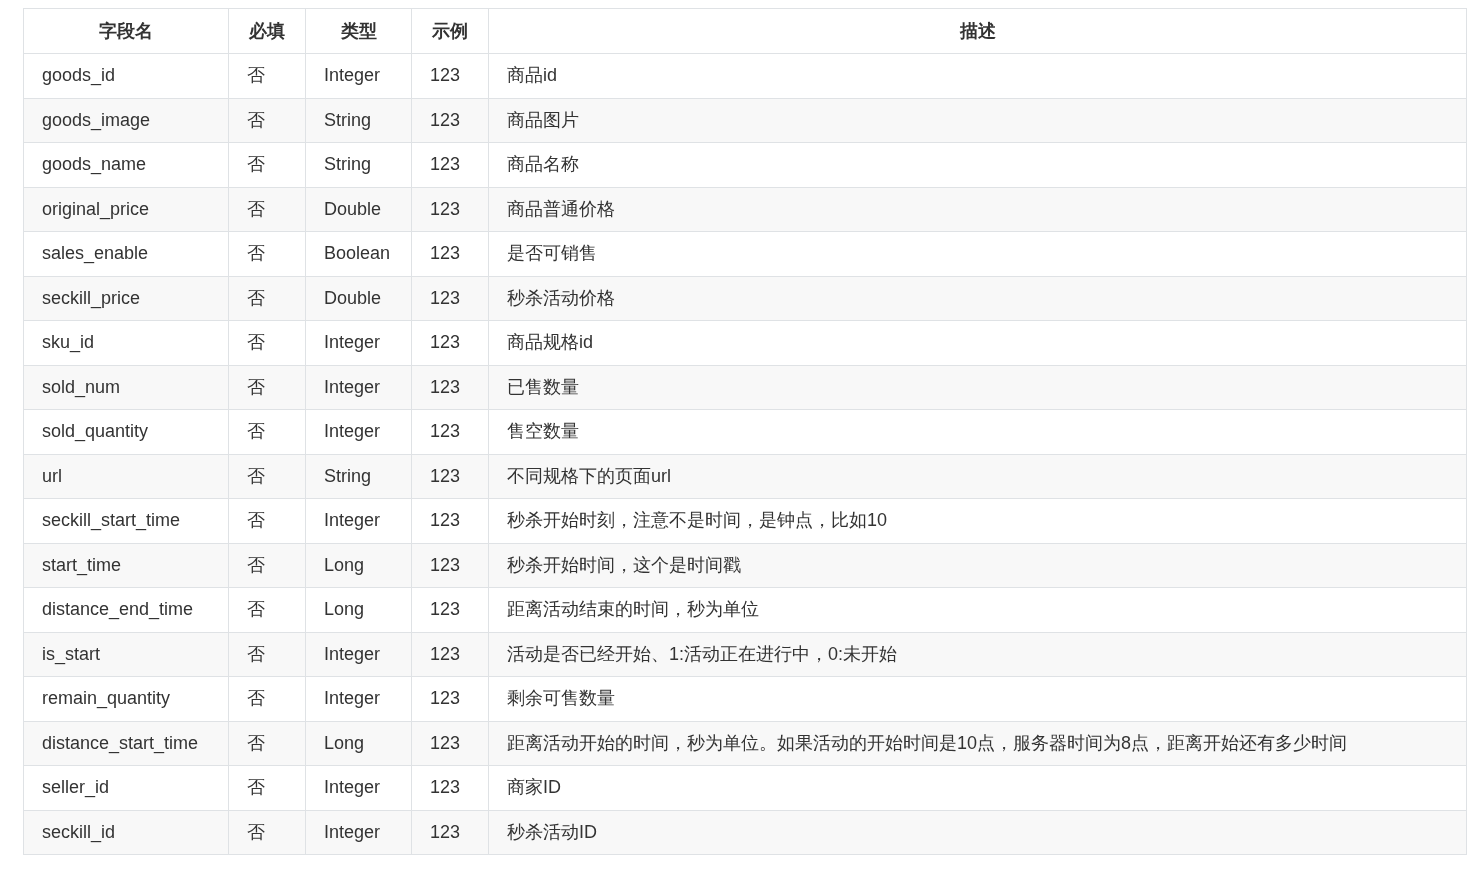 The height and width of the screenshot is (869, 1479). Describe the element at coordinates (126, 476) in the screenshot. I see `table-cell: url` at that location.